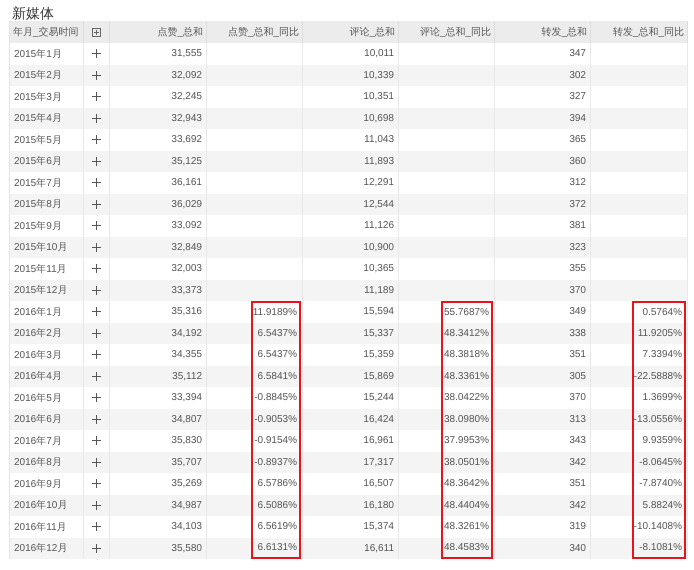 This screenshot has height=570, width=694. What do you see at coordinates (543, 548) in the screenshot?
I see `table-cell: 340` at bounding box center [543, 548].